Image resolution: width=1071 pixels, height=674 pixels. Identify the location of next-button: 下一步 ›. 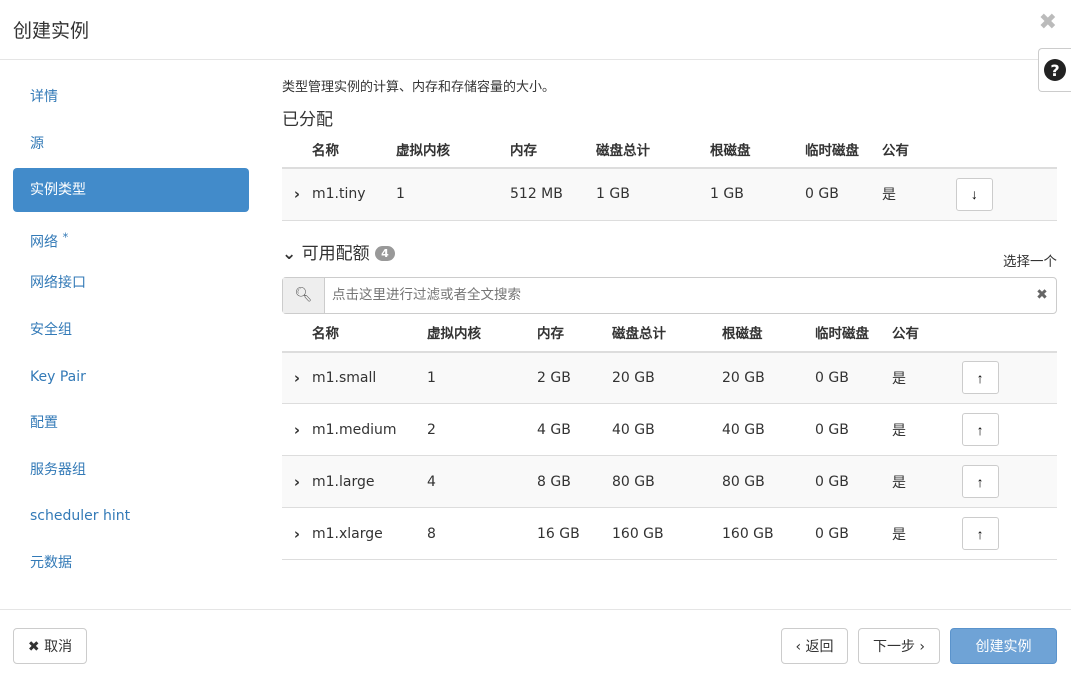
(899, 646).